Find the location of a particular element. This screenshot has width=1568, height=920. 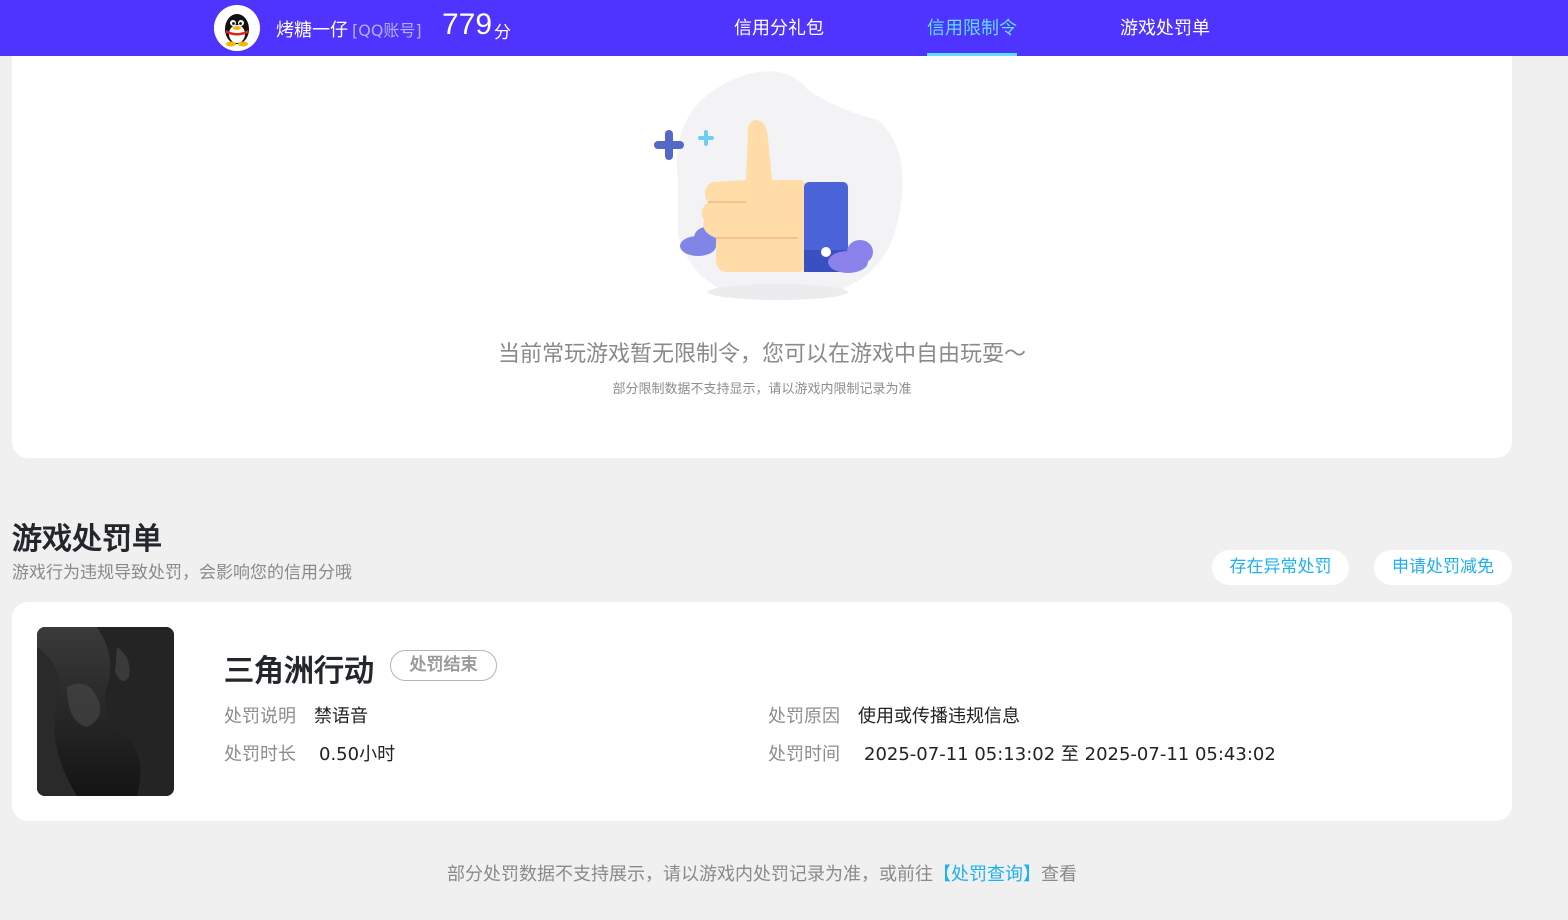

penalty-section-subtitle: 游戏行为违规导致处罚，会影响您的信用分哦 is located at coordinates (182, 573).